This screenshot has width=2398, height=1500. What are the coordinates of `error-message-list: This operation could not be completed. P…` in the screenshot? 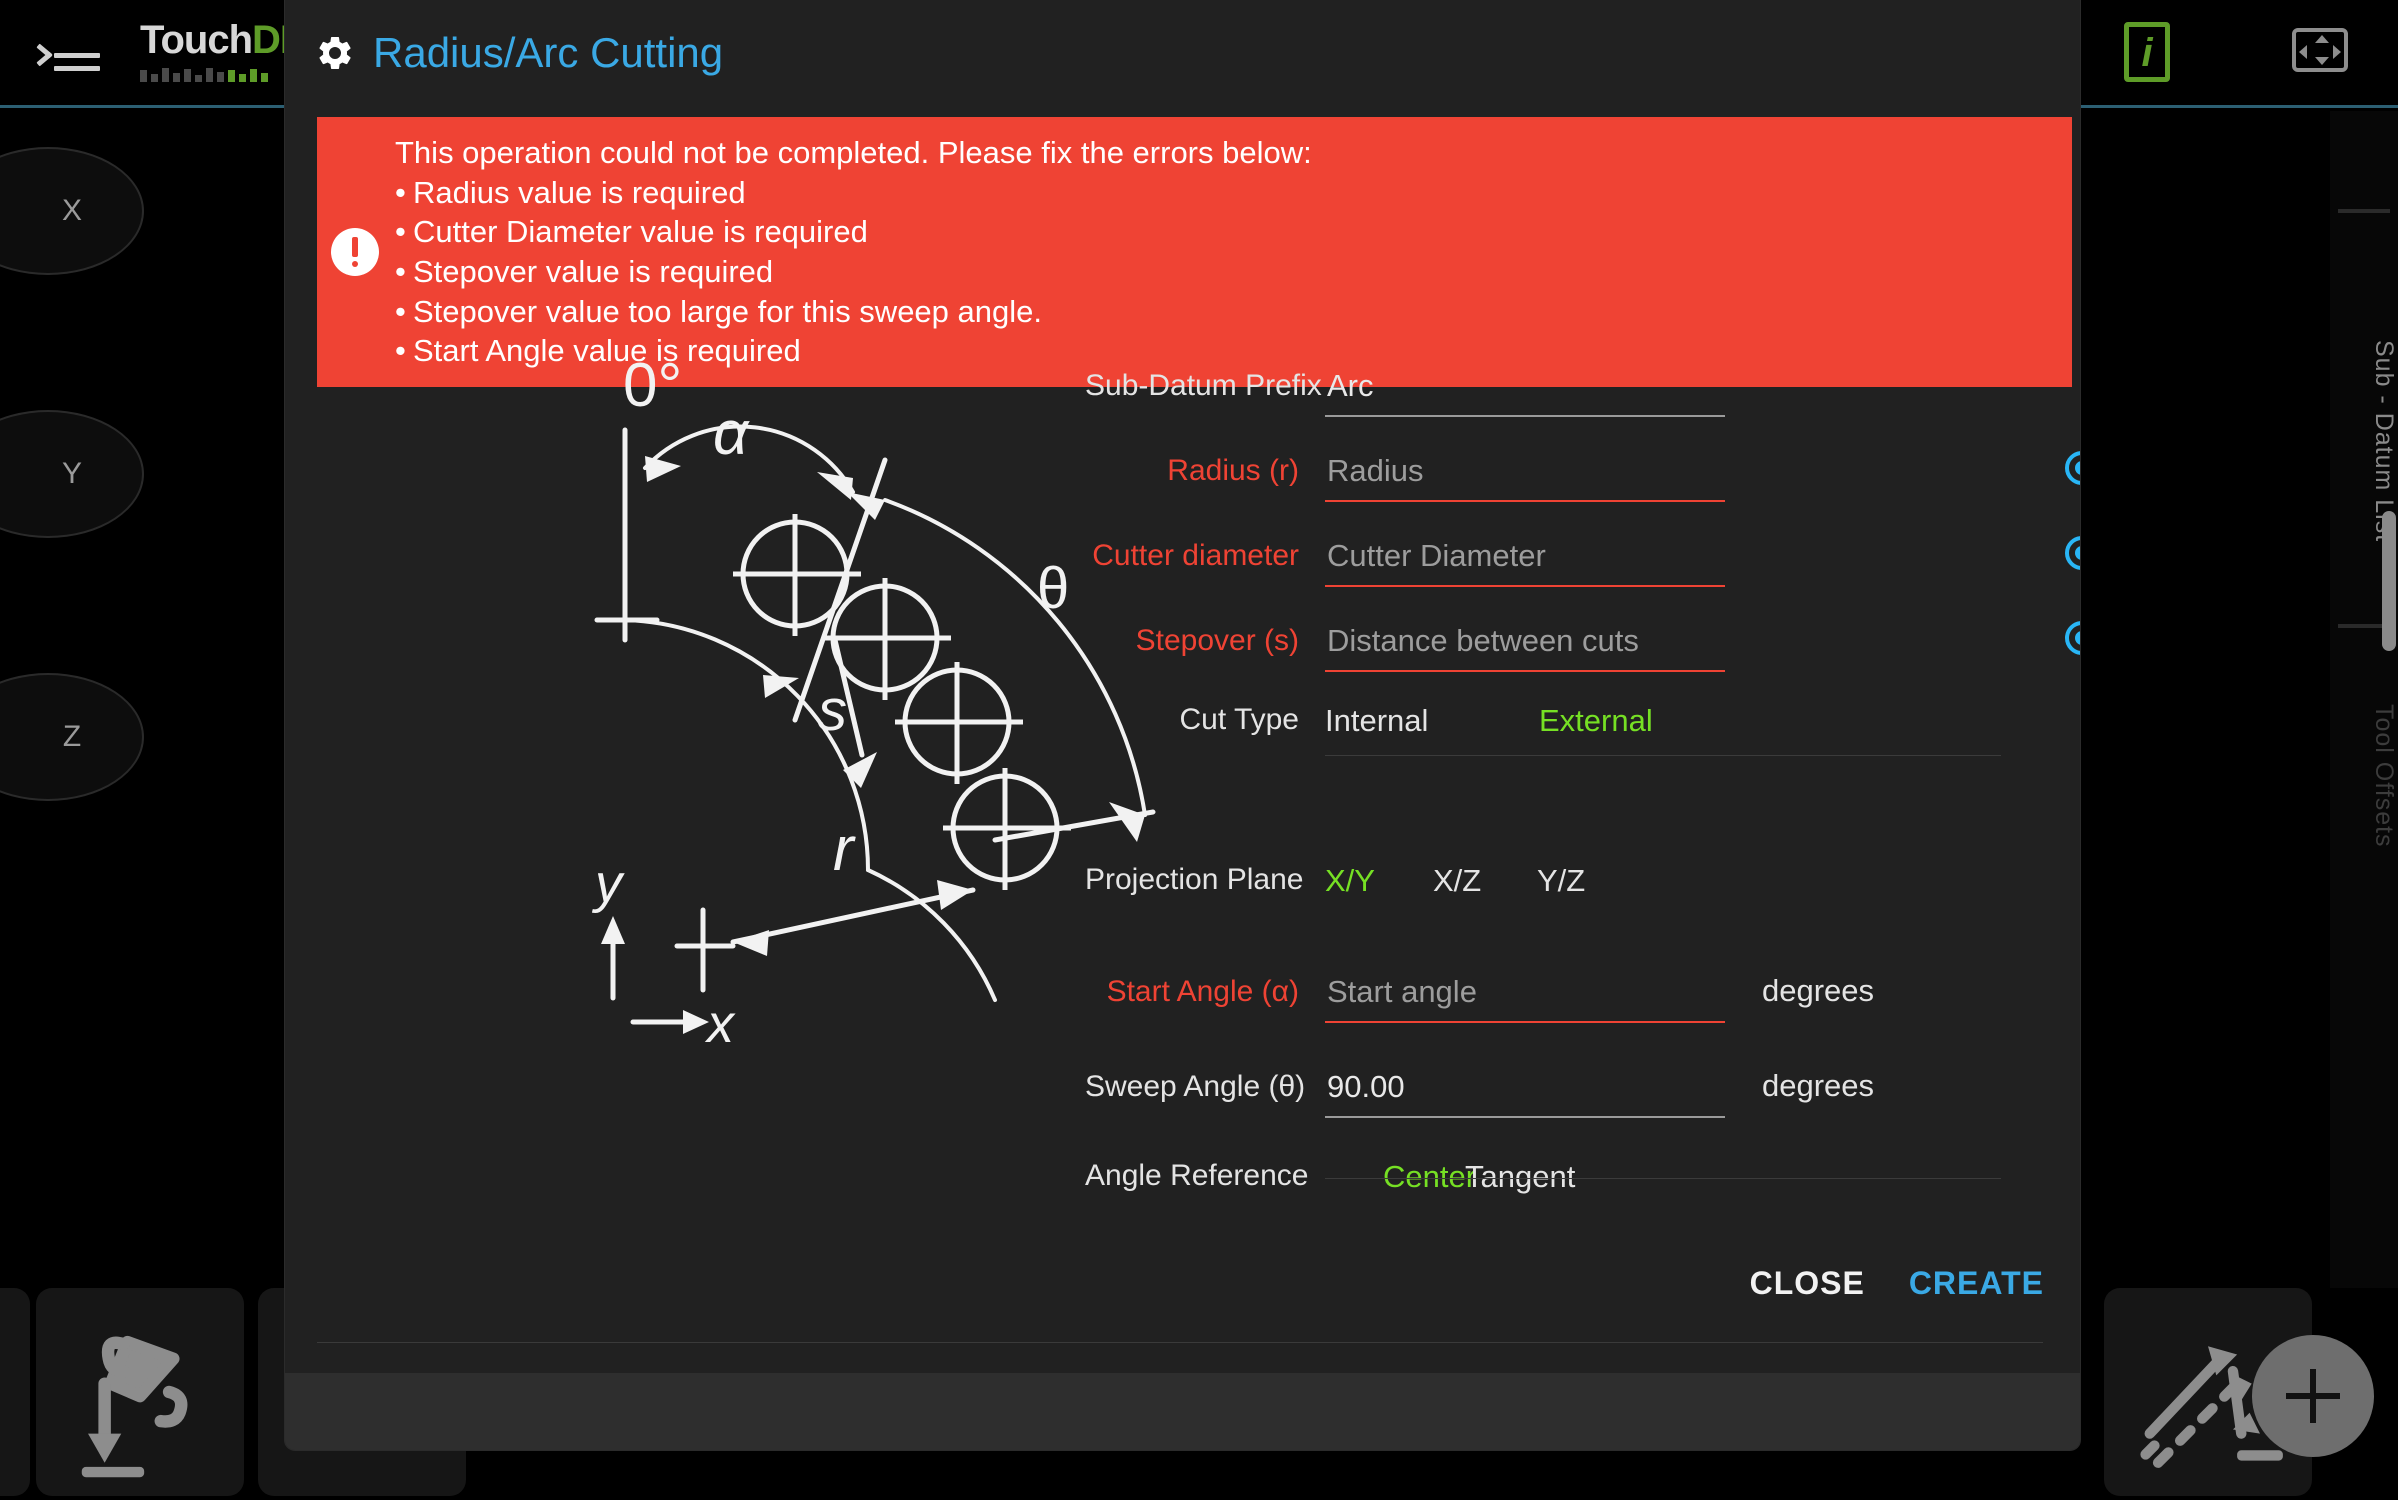 It's located at (853, 252).